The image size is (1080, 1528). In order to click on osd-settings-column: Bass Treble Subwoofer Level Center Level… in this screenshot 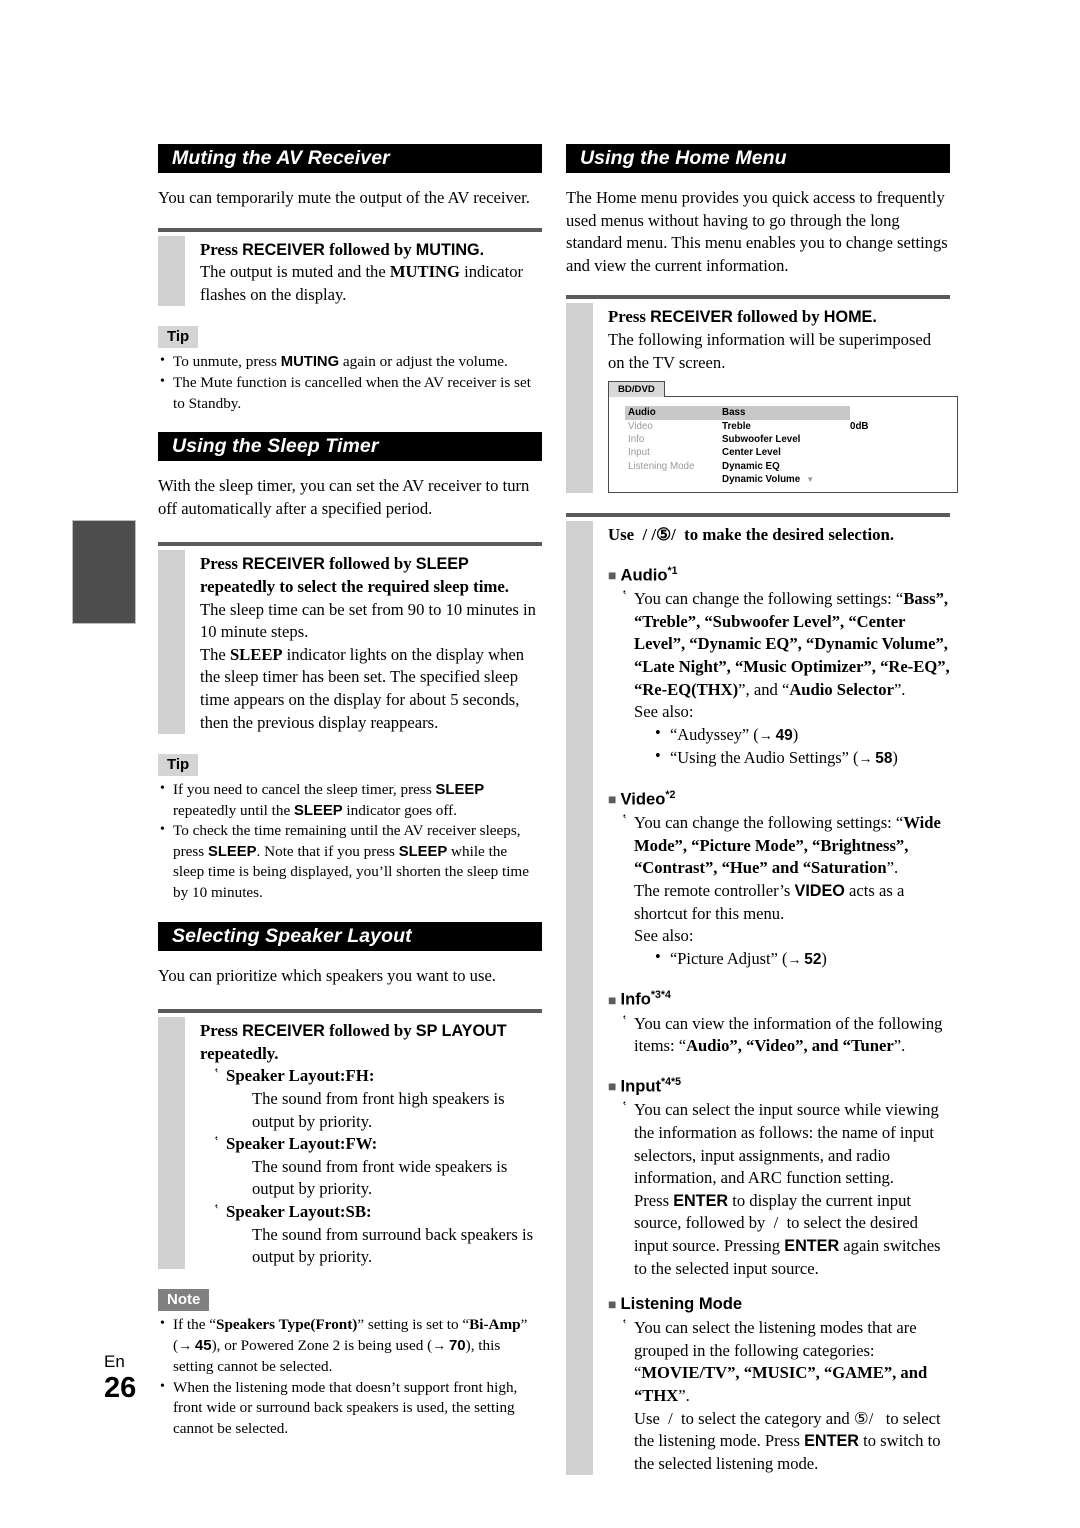, I will do `click(786, 446)`.